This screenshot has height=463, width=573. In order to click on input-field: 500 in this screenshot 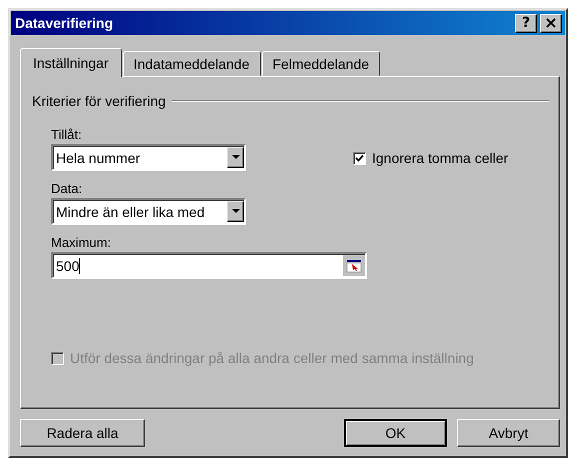, I will do `click(209, 265)`.